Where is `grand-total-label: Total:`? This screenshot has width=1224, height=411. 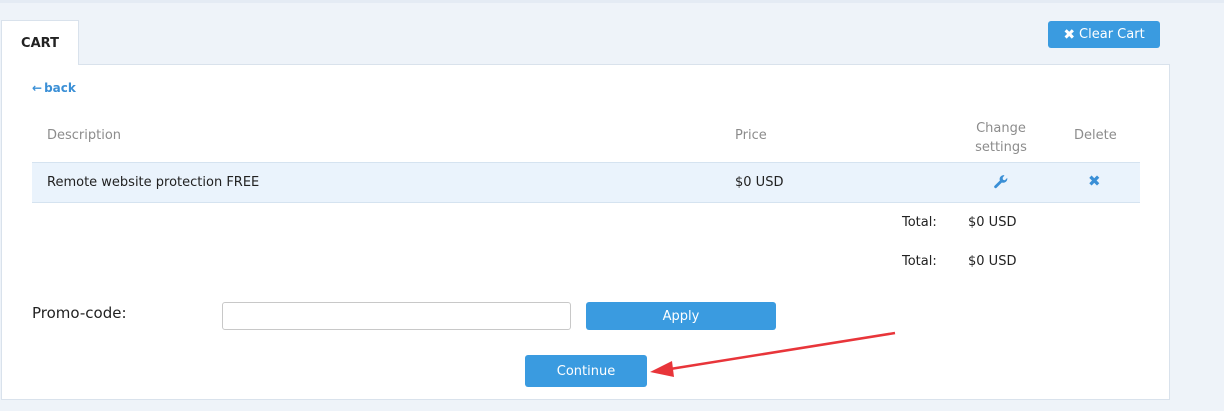
grand-total-label: Total: is located at coordinates (919, 261).